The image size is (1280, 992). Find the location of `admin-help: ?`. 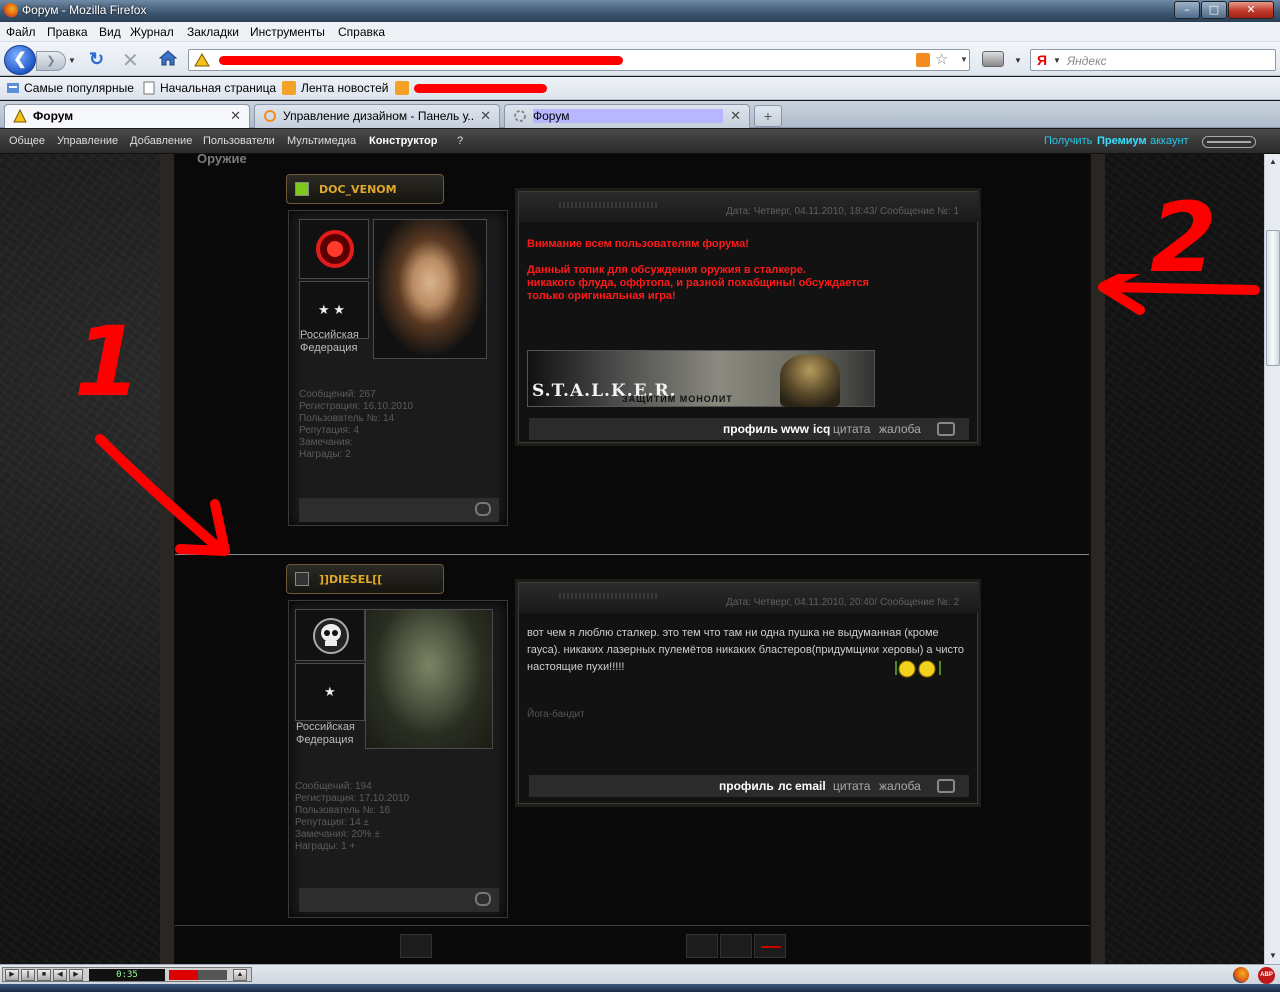

admin-help: ? is located at coordinates (460, 141).